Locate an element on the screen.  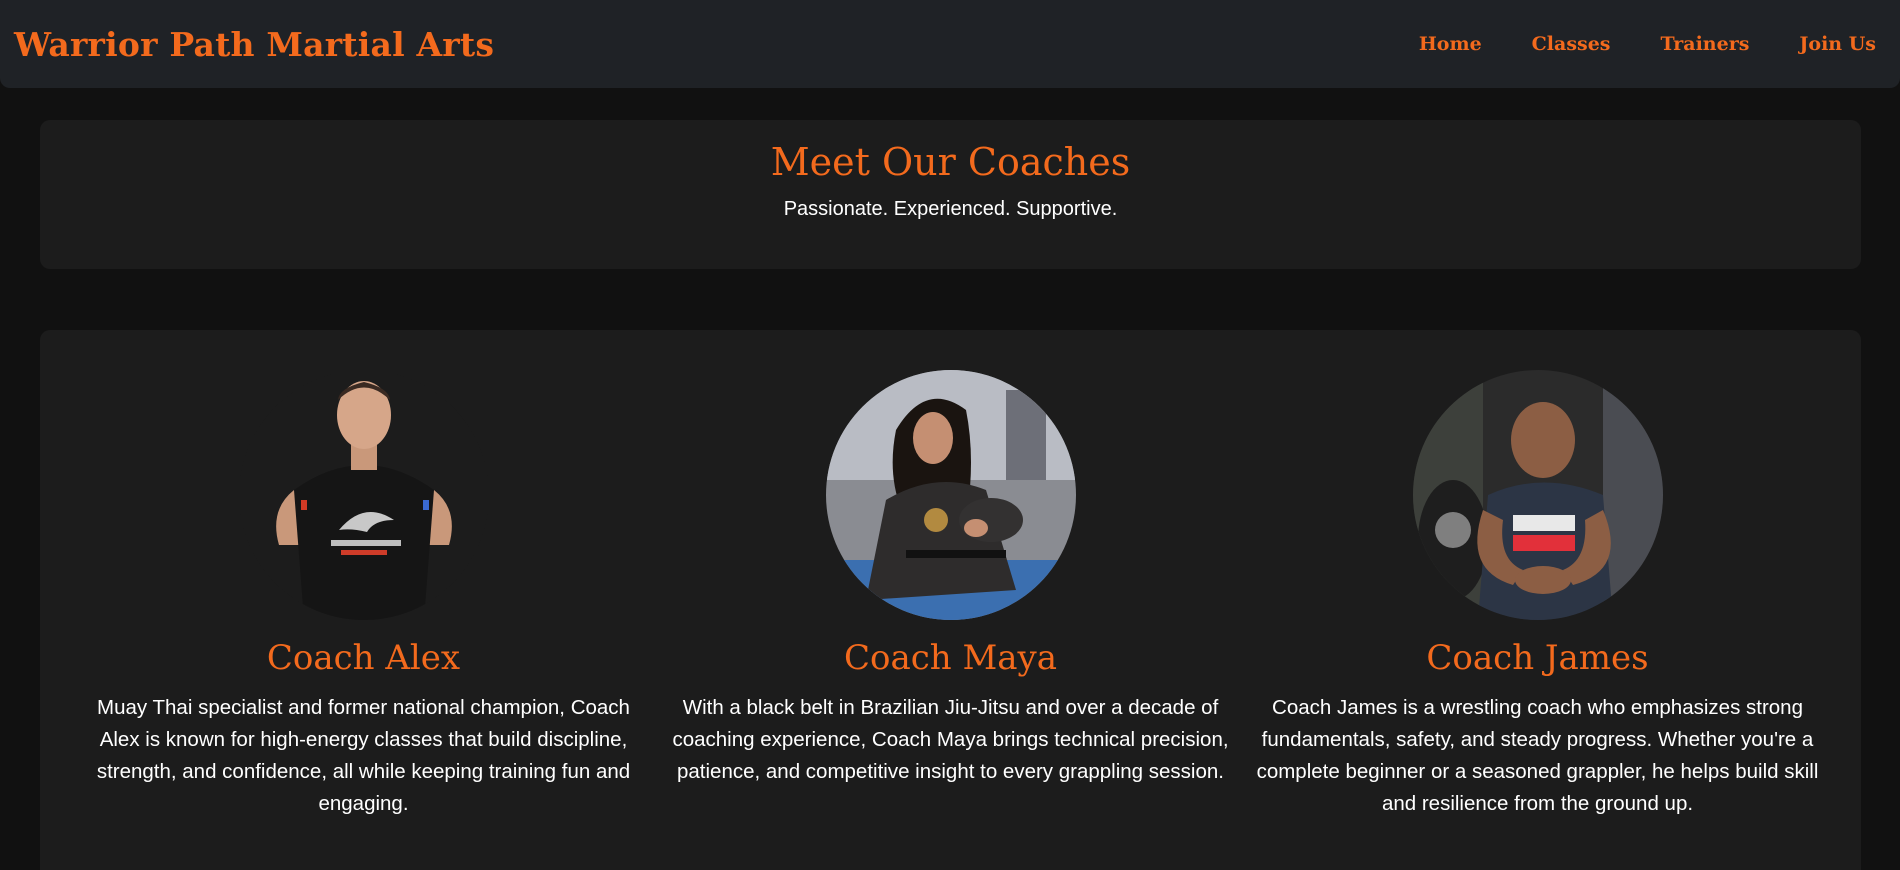
nav-links: Home Classes Trainers Join Us is located at coordinates (1622, 44).